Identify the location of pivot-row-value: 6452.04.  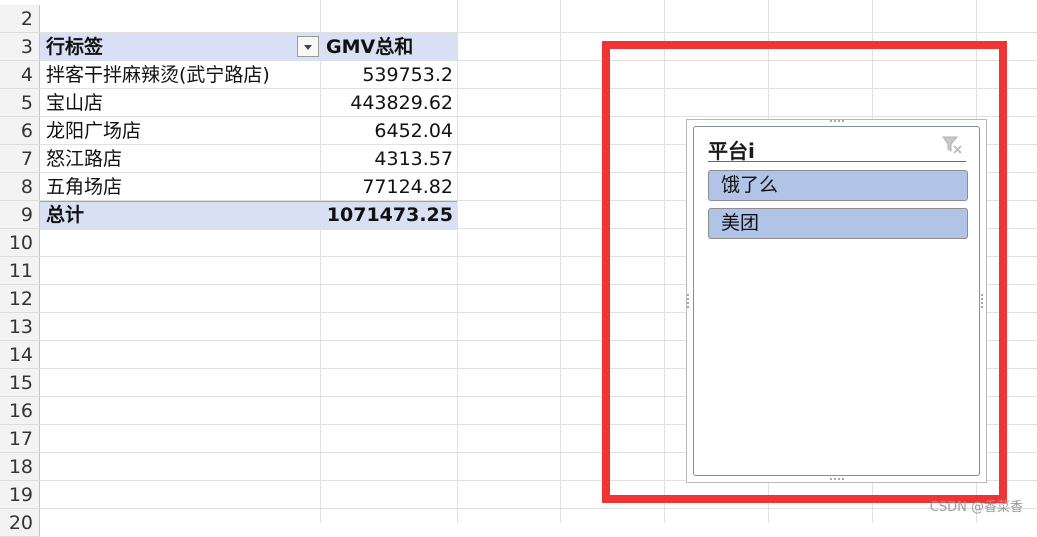
(389, 131).